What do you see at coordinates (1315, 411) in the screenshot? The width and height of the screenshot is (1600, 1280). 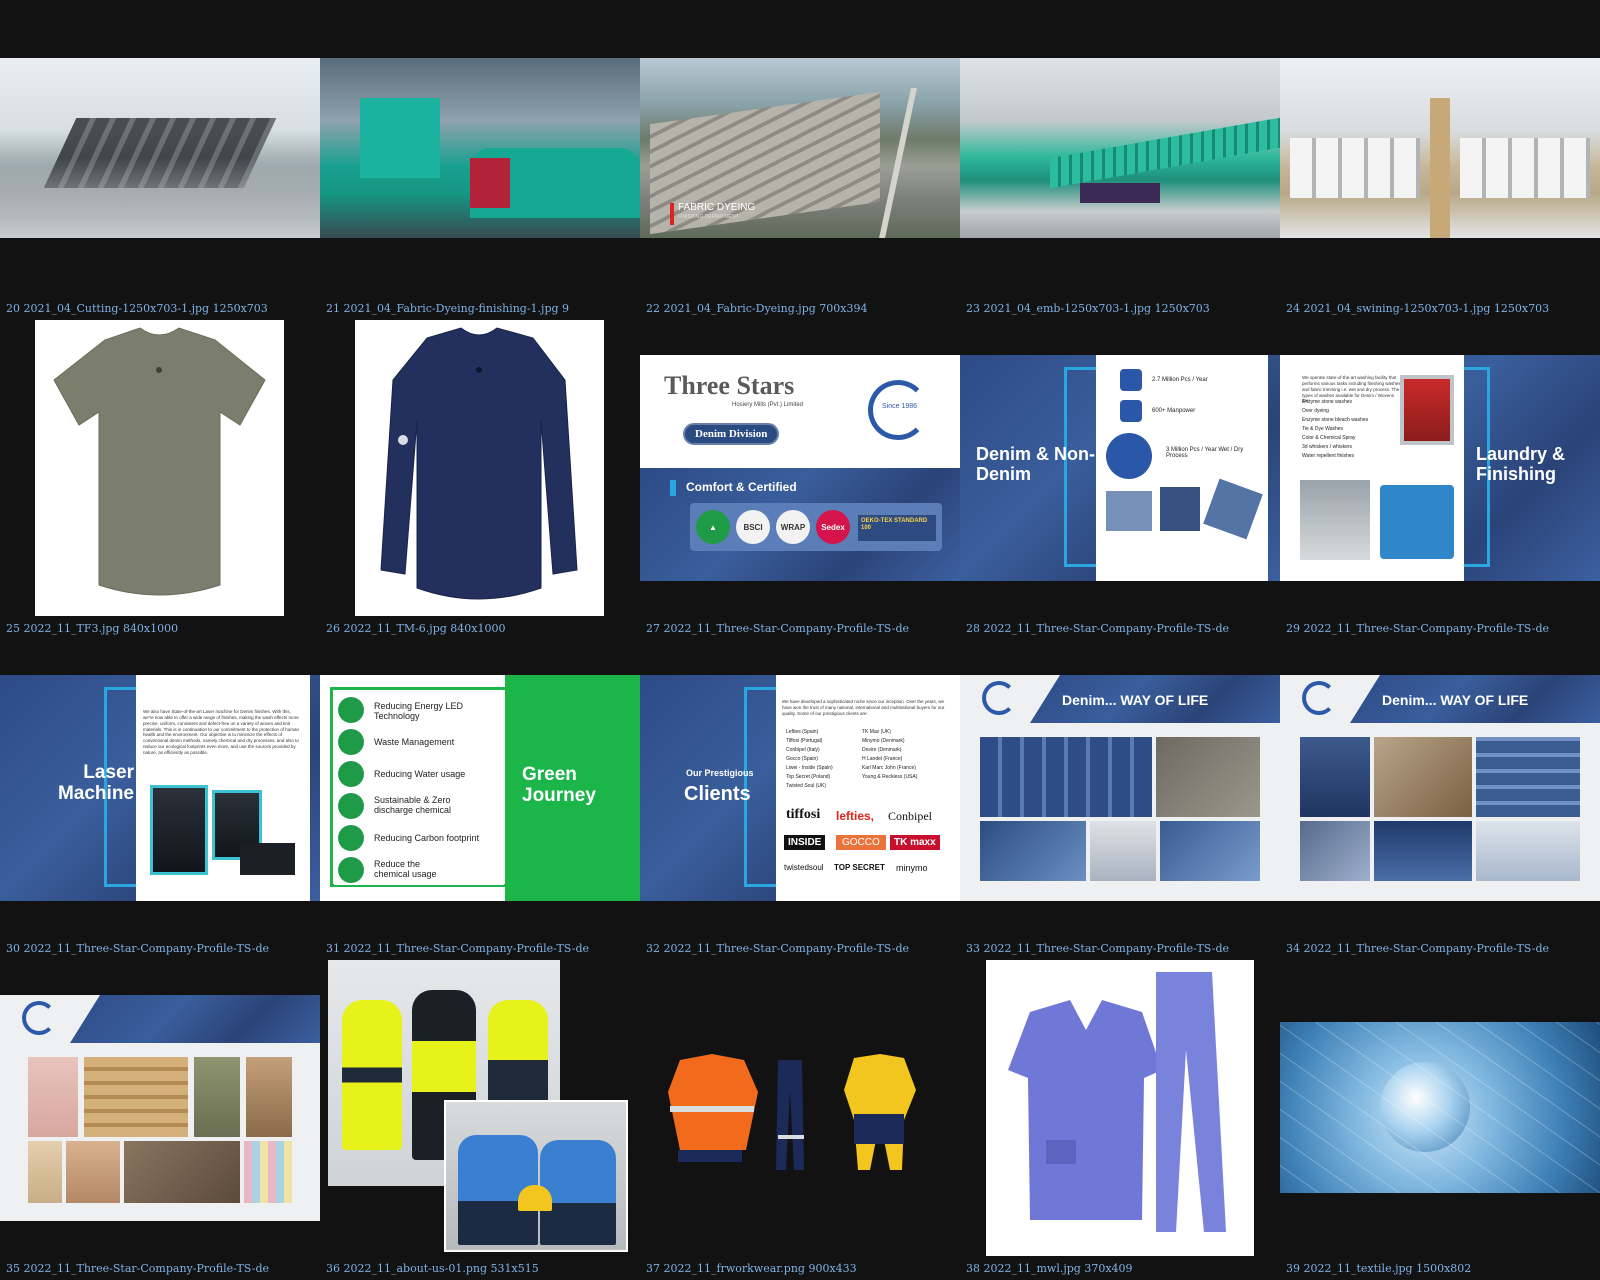 I see `wash-item: Over dyeing` at bounding box center [1315, 411].